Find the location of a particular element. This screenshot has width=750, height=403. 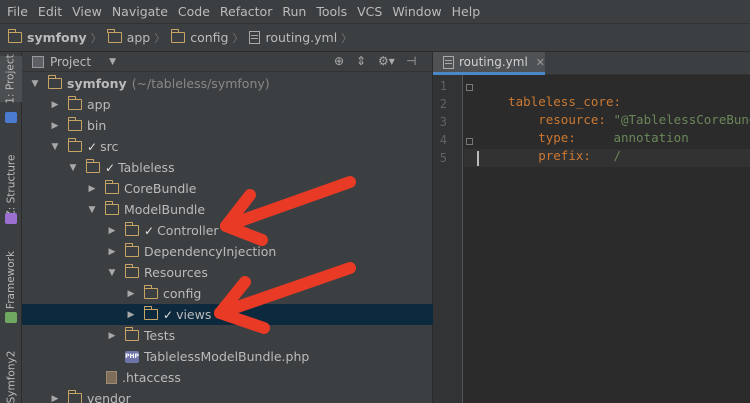

framework-tool-icon is located at coordinates (11, 317).